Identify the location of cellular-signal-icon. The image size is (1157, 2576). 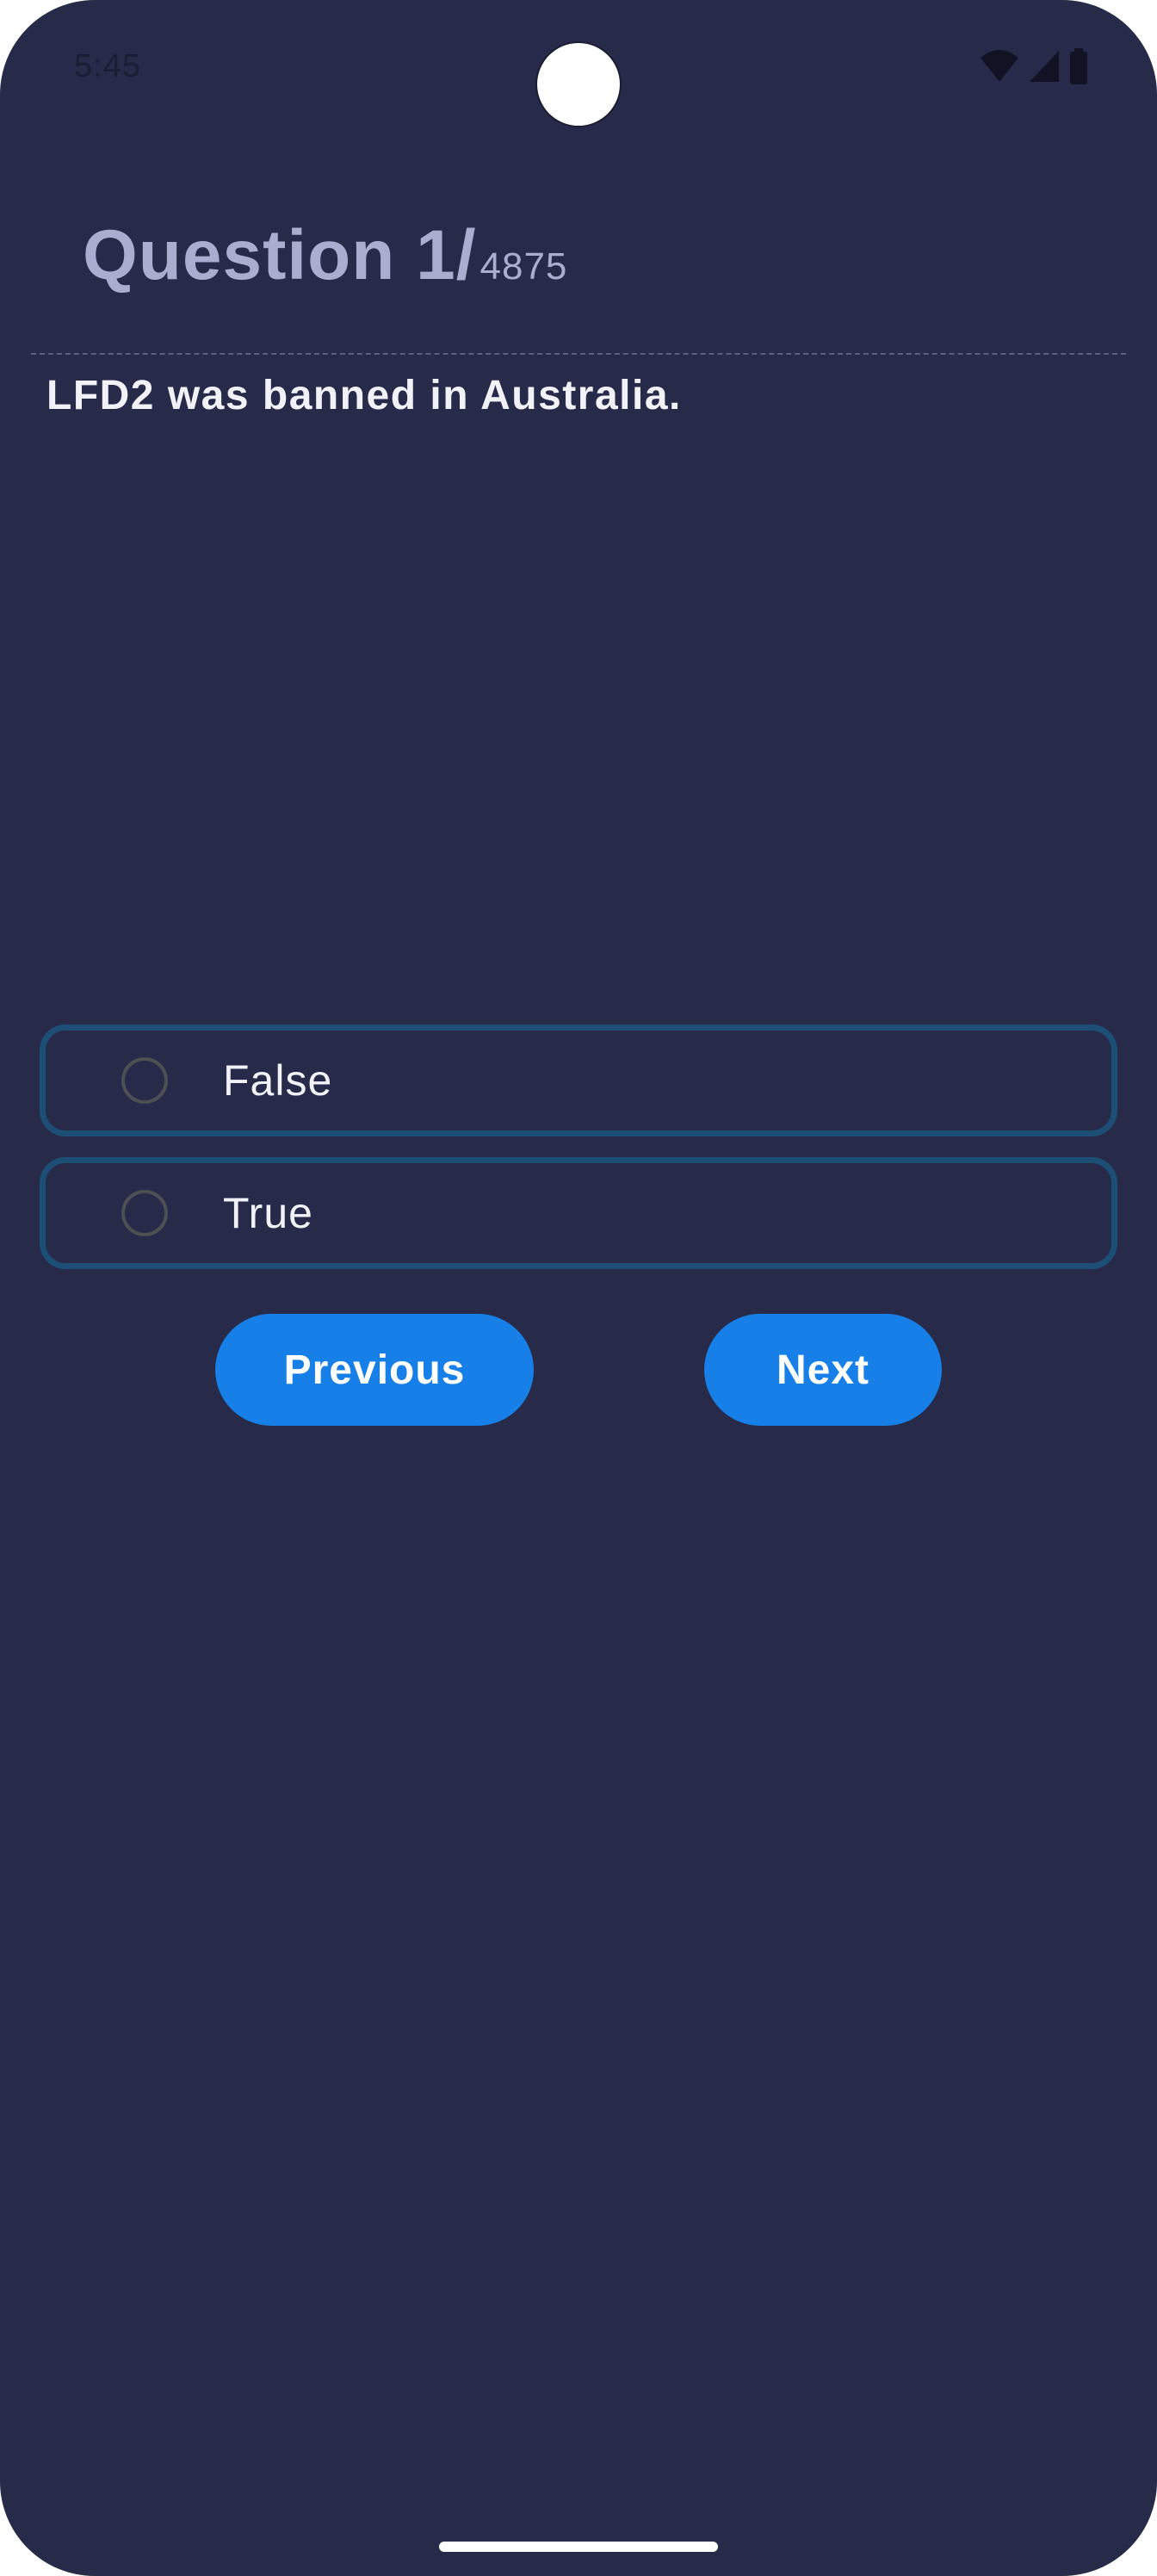
(1045, 66).